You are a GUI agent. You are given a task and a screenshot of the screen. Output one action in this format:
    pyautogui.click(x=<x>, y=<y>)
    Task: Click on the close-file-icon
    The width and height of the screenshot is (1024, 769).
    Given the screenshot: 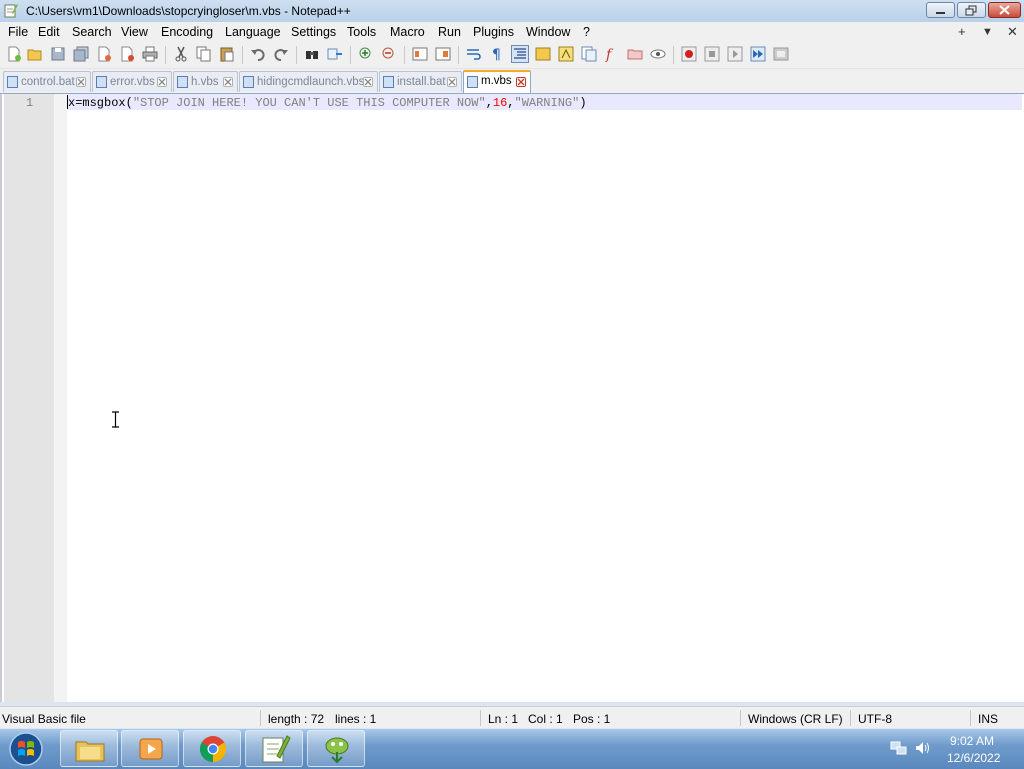 What is the action you would take?
    pyautogui.click(x=104, y=54)
    